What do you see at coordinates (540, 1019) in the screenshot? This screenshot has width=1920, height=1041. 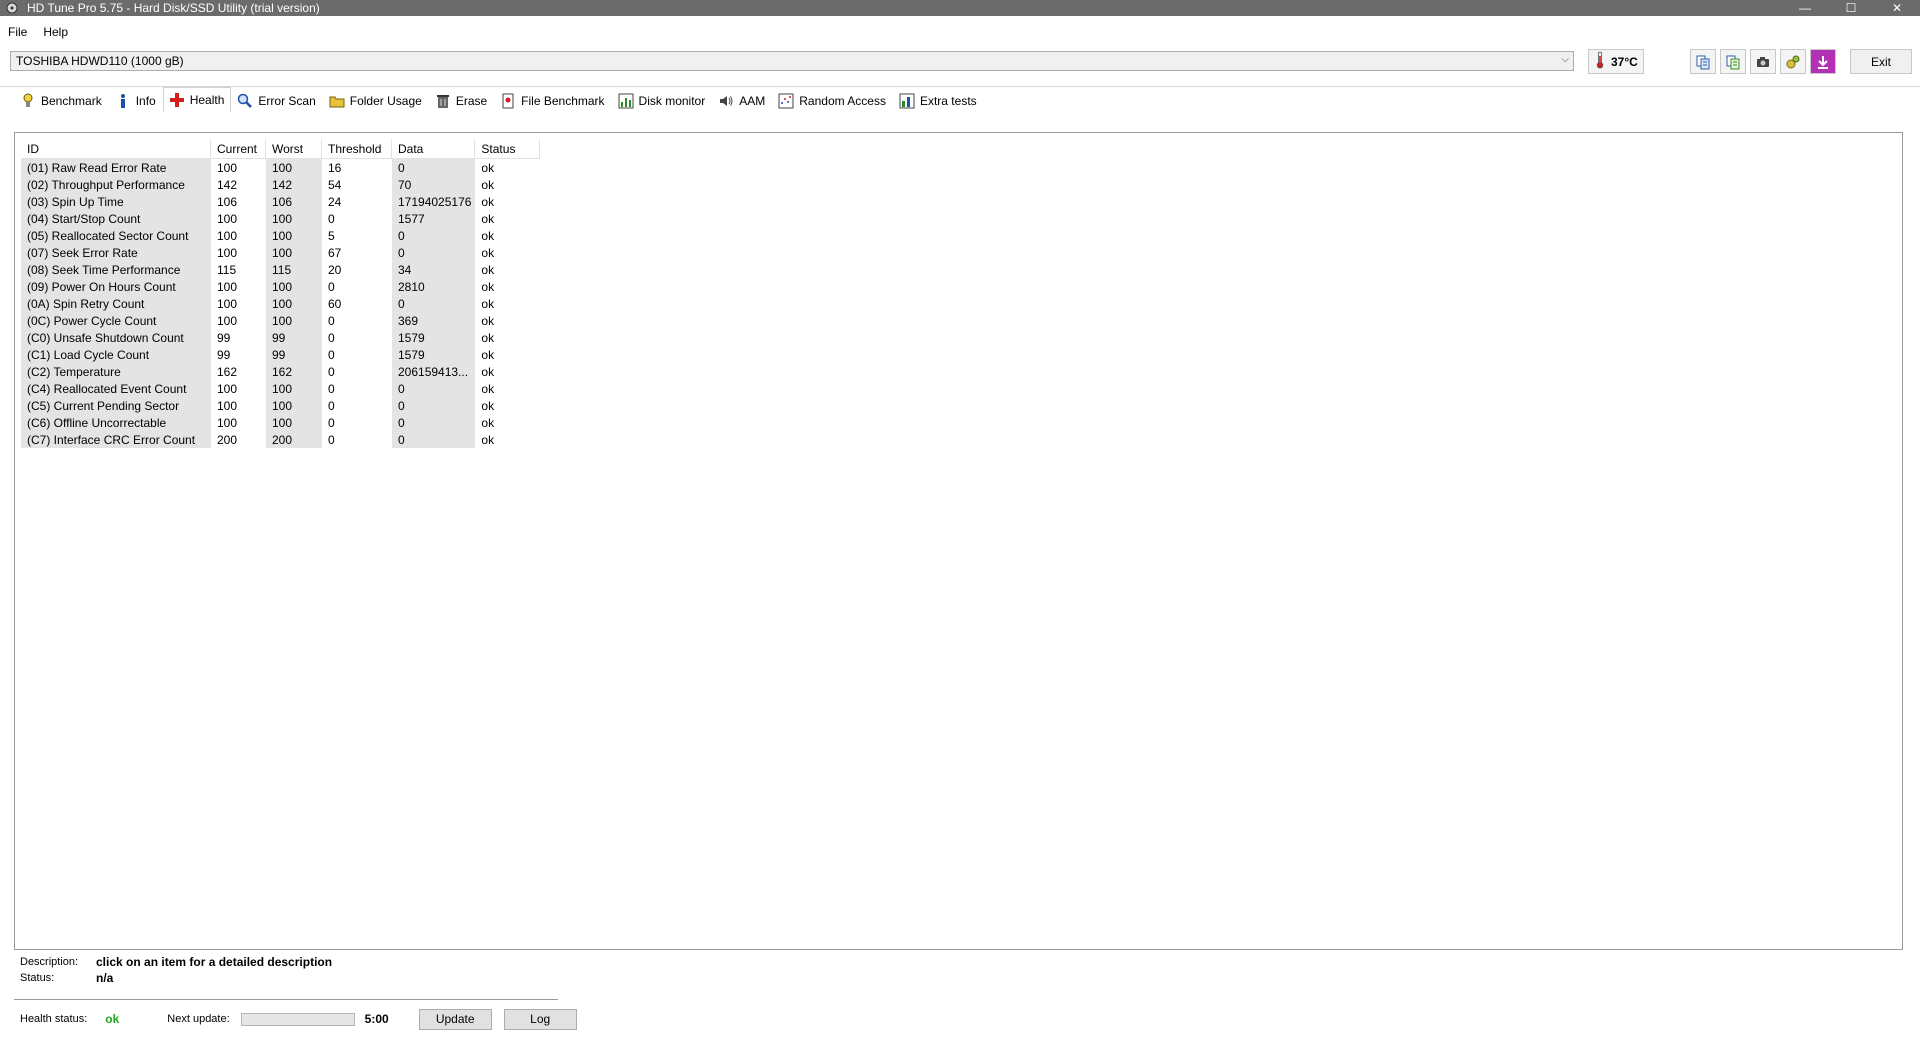 I see `log-button: Log` at bounding box center [540, 1019].